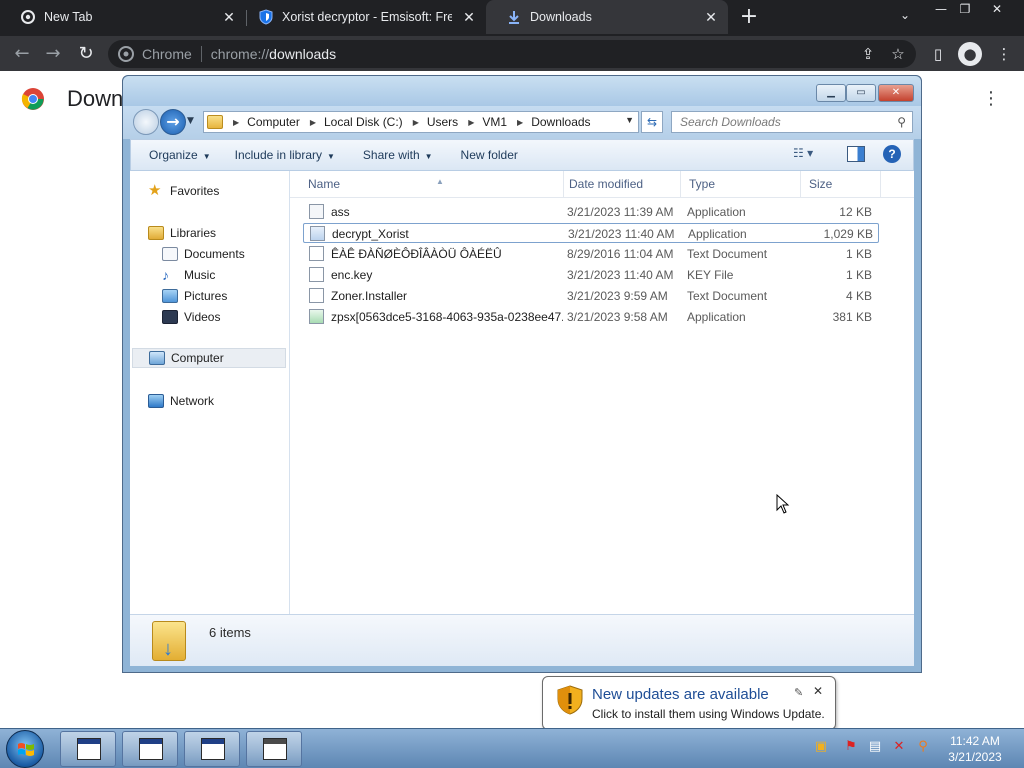 The image size is (1024, 768). What do you see at coordinates (875, 747) in the screenshot?
I see `network-tray-icon: ▤` at bounding box center [875, 747].